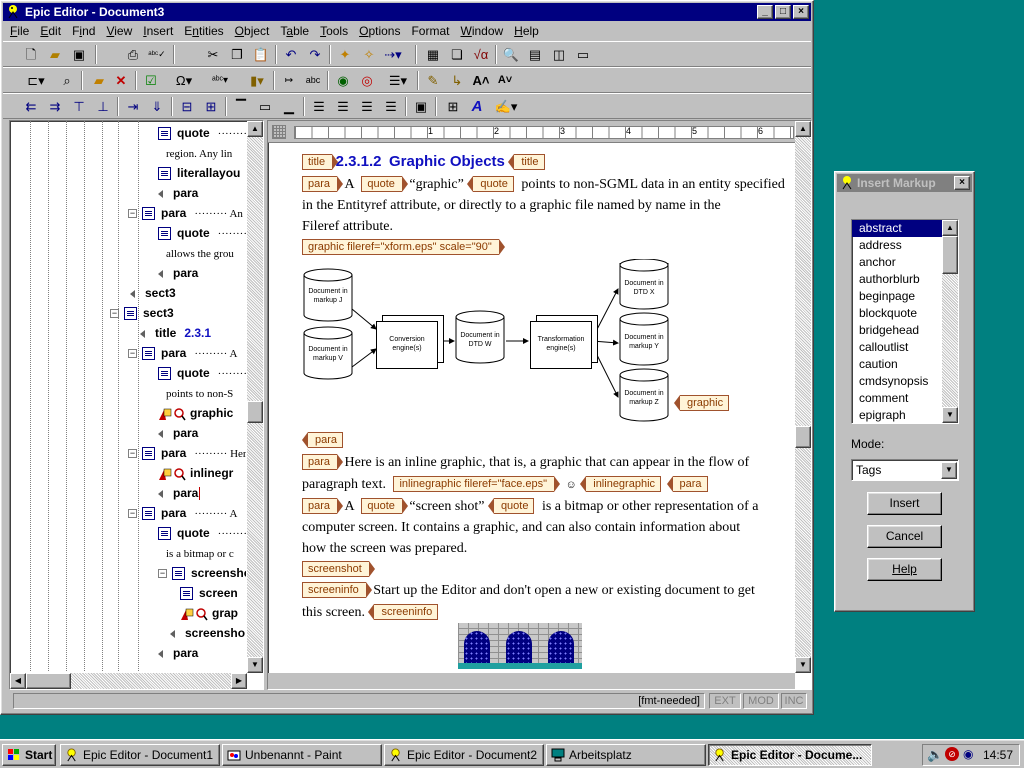  Describe the element at coordinates (384, 184) in the screenshot. I see `quote-open-tag: quote` at that location.